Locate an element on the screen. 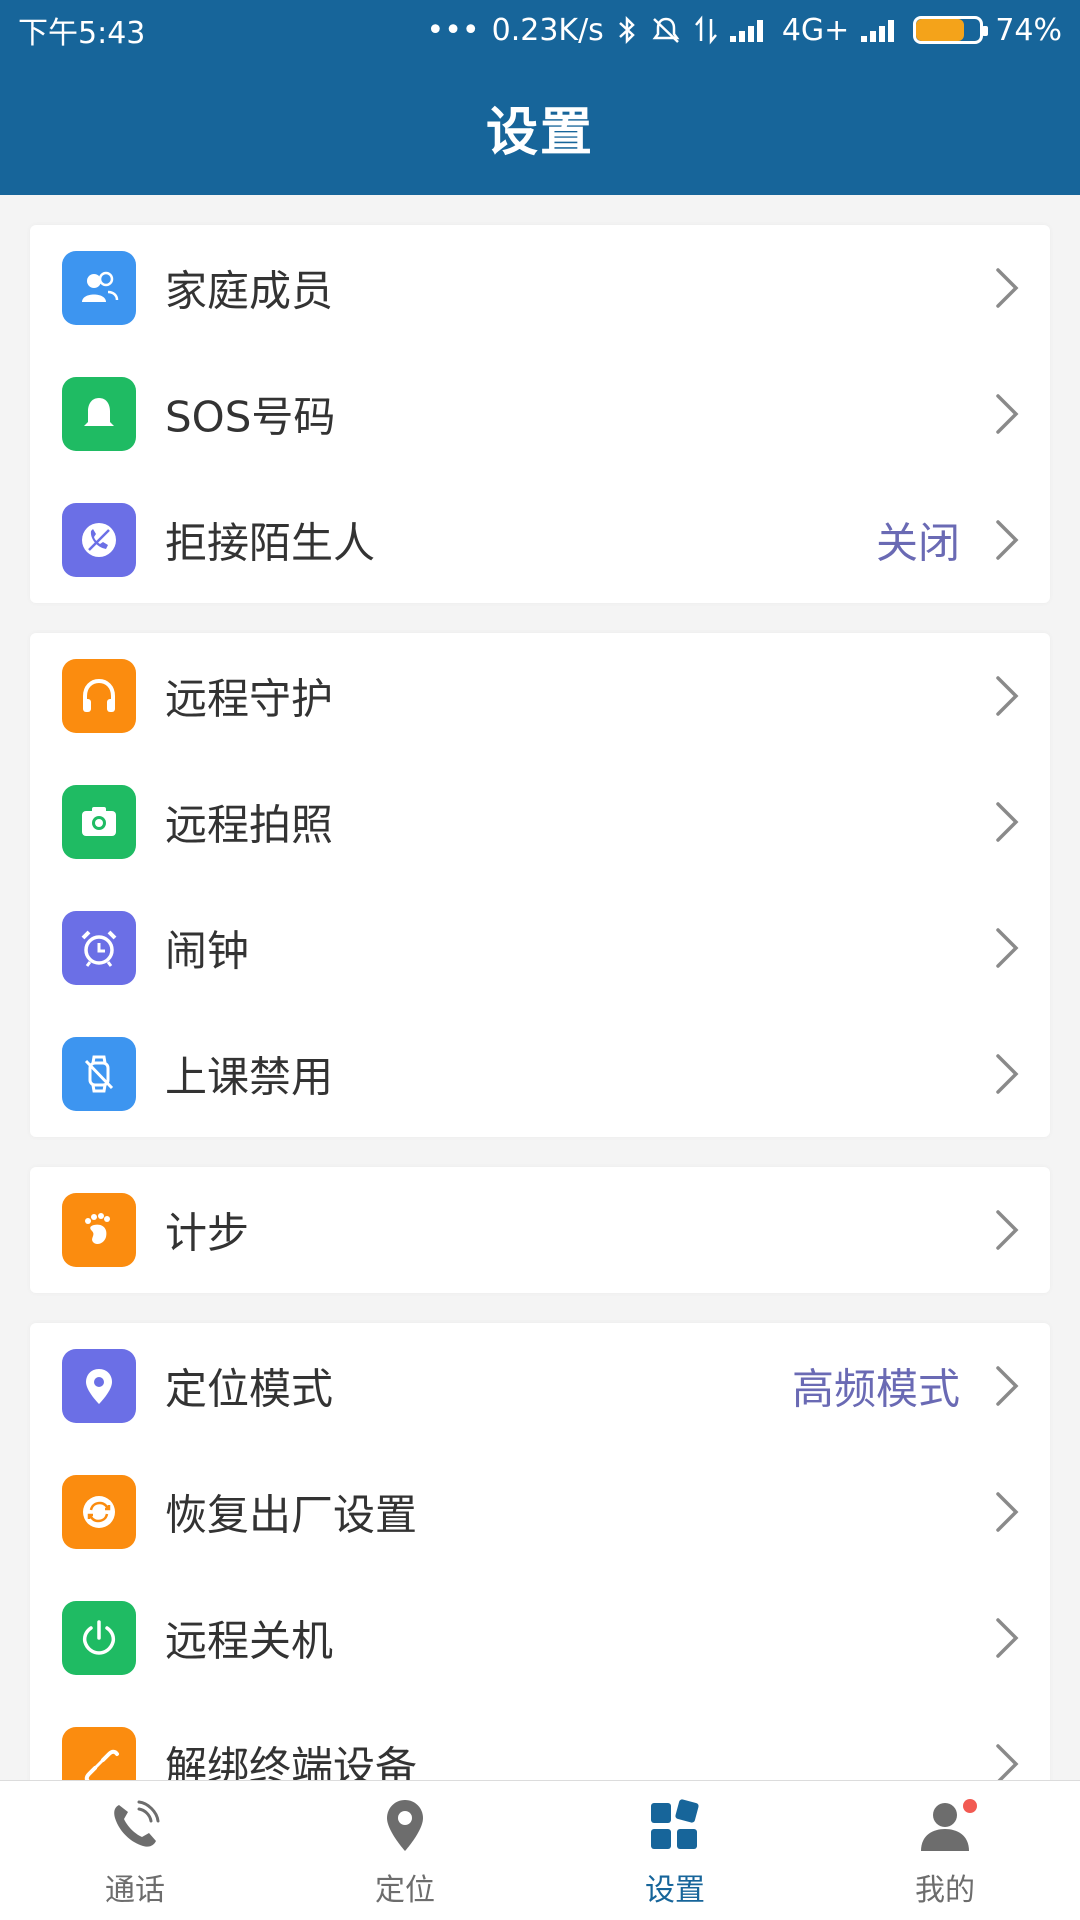 The image size is (1080, 1920). setting-label: 闹钟 is located at coordinates (207, 951).